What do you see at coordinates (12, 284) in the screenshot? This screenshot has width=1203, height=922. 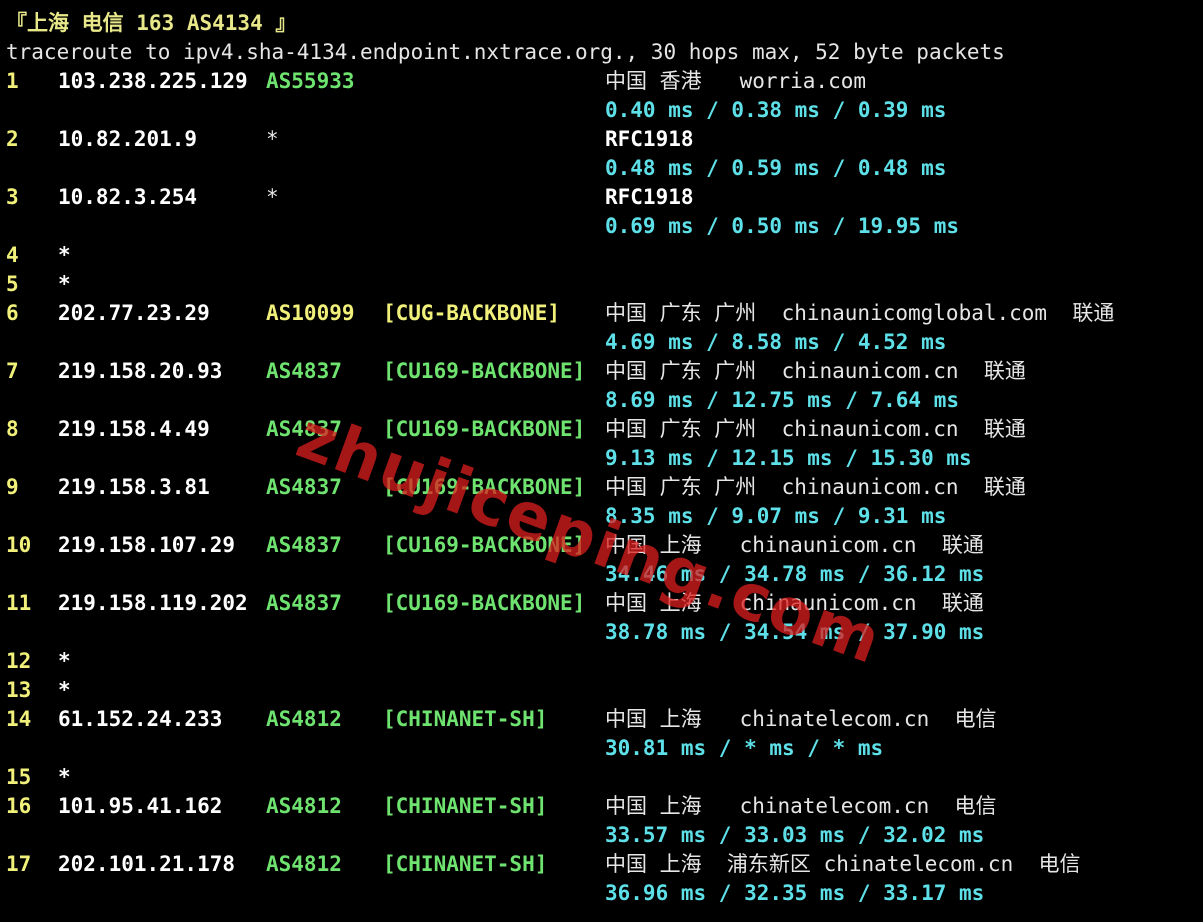 I see `hop-number: 5` at bounding box center [12, 284].